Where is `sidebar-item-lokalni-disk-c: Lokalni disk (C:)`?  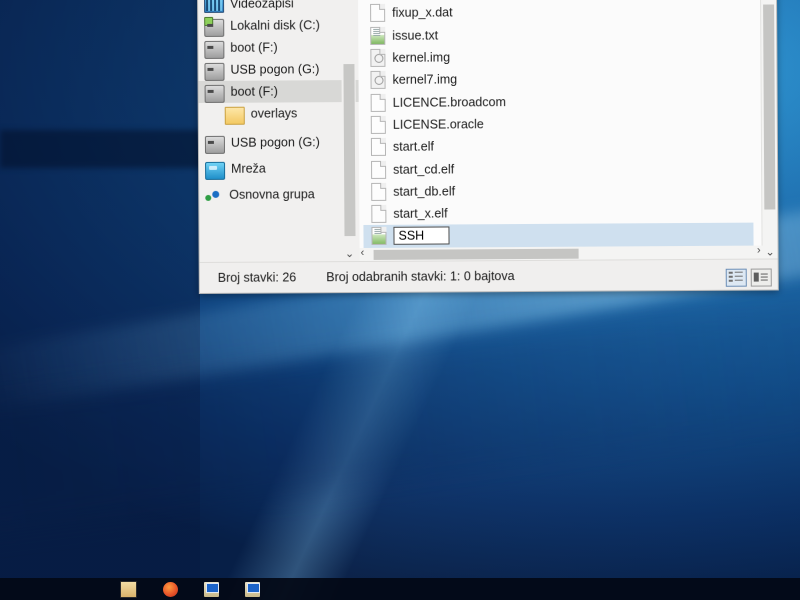 sidebar-item-lokalni-disk-c: Lokalni disk (C:) is located at coordinates (278, 25).